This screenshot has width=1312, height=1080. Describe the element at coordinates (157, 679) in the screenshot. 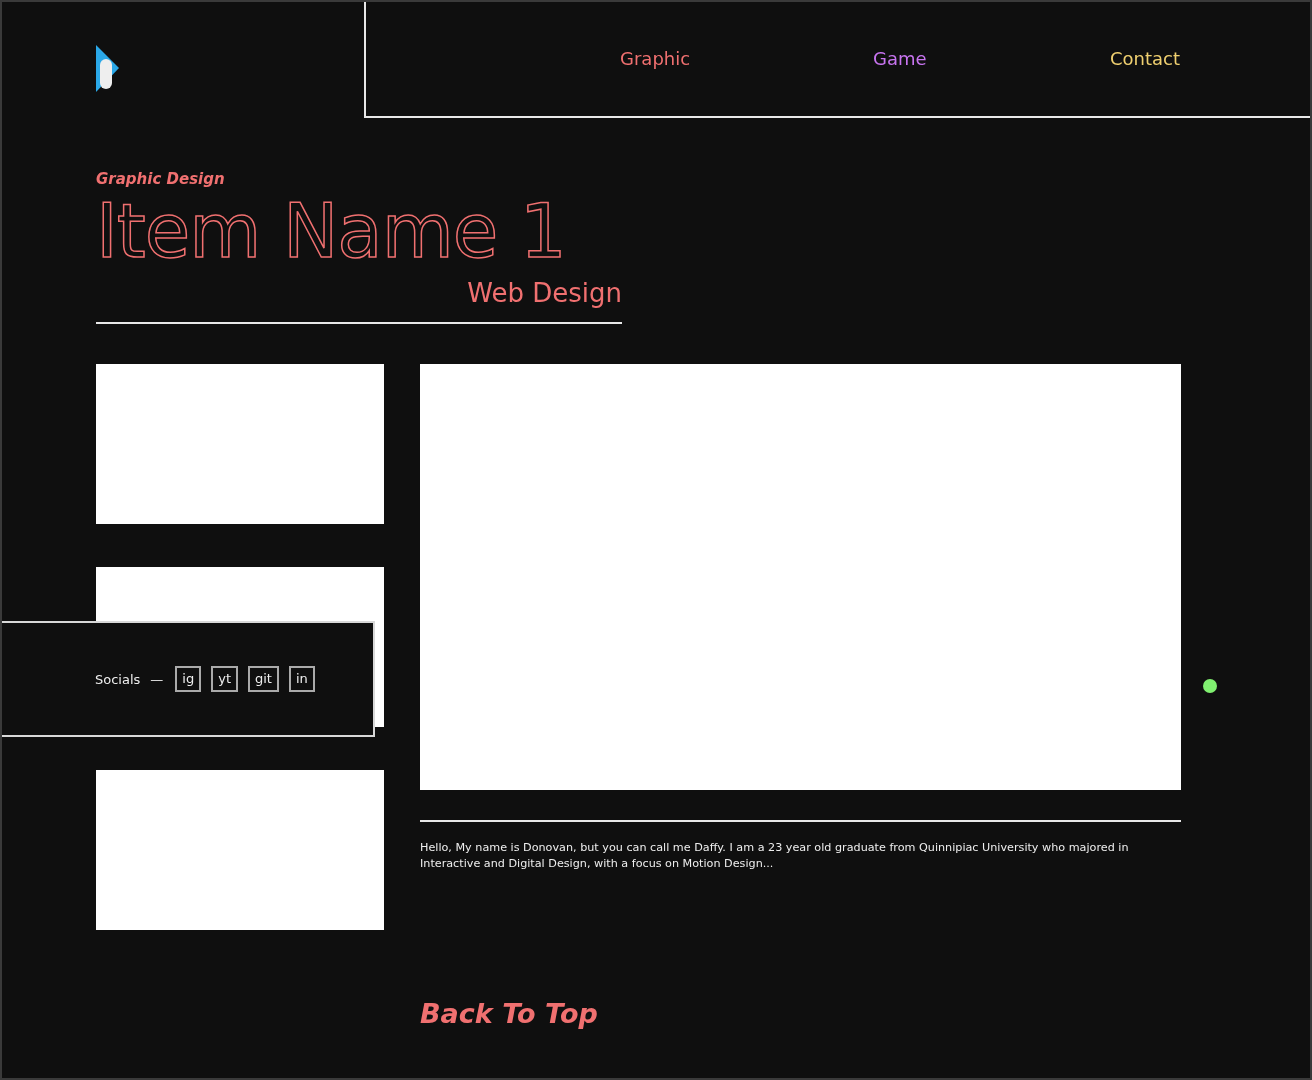

I see `dash: —` at that location.